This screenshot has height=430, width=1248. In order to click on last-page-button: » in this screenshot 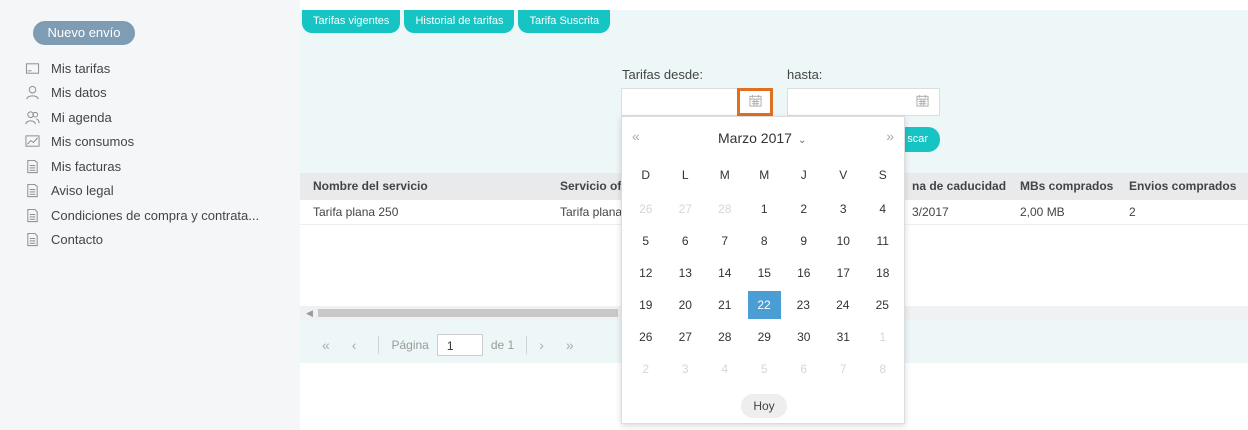, I will do `click(570, 345)`.